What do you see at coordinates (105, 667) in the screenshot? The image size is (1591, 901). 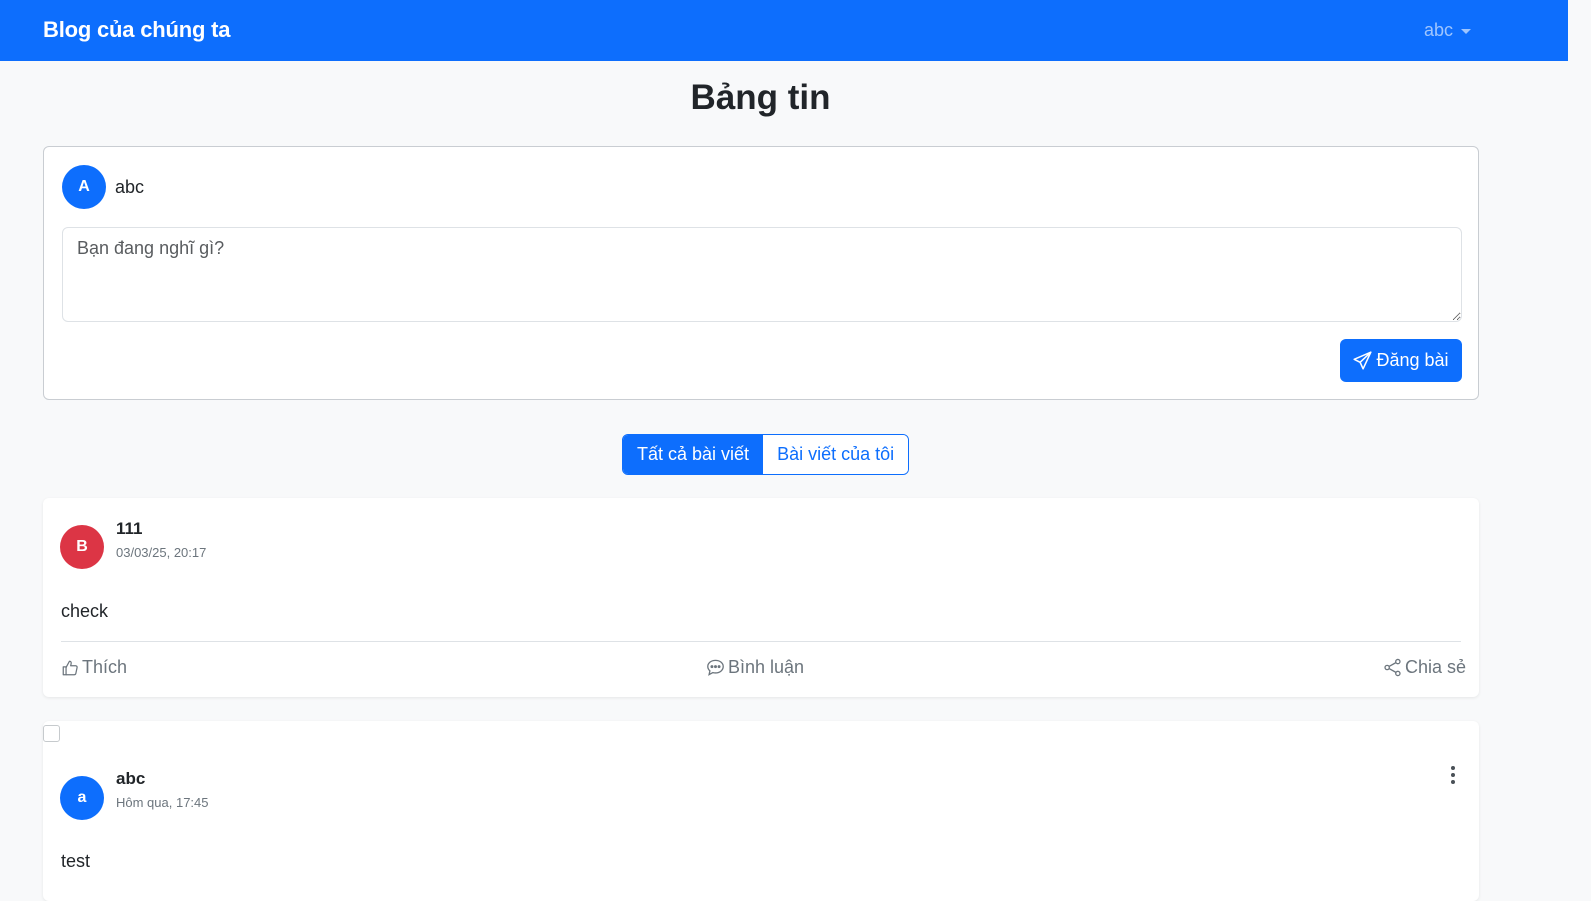 I see `like-label: Thích` at bounding box center [105, 667].